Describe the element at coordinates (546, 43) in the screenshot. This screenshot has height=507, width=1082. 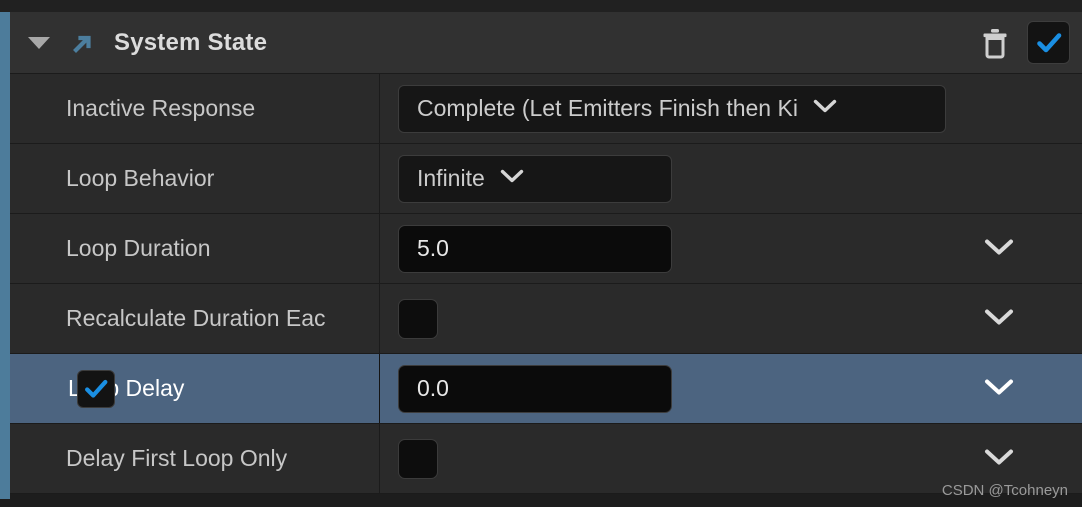
I see `section-header: System State` at that location.